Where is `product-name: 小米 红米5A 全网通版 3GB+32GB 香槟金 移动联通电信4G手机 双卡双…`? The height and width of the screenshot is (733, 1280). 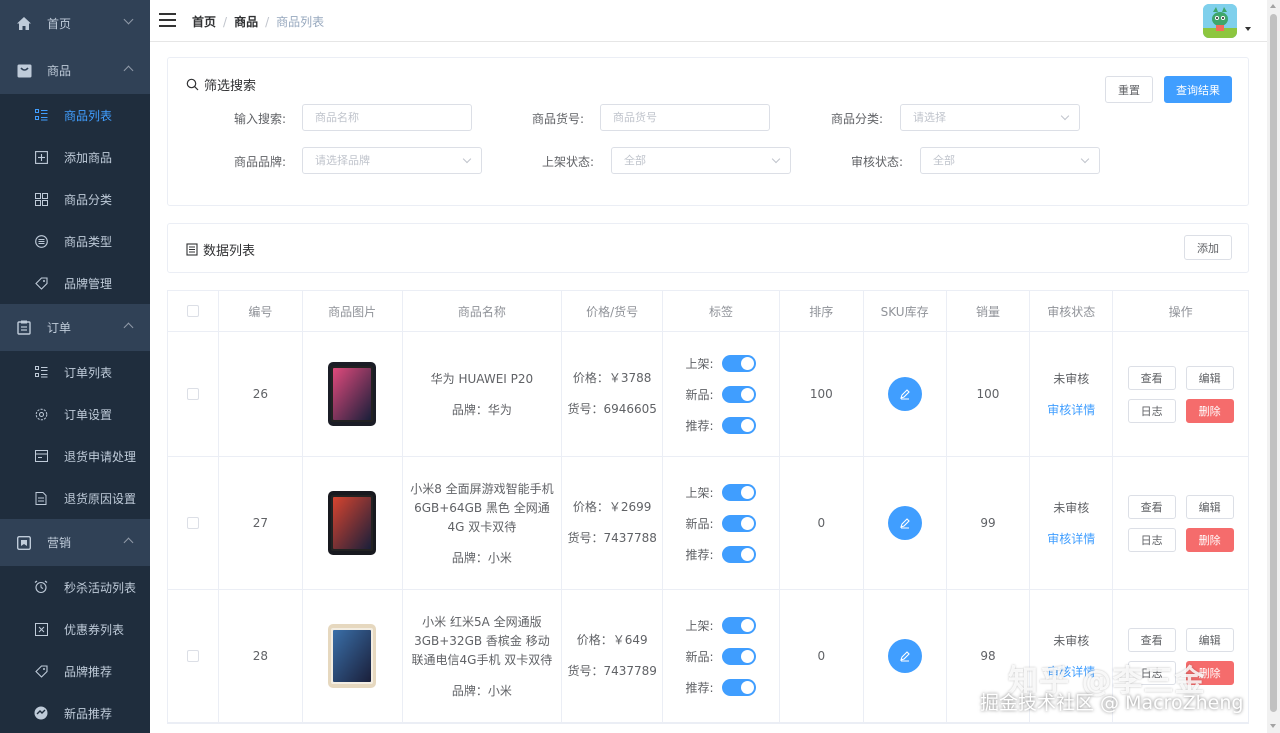 product-name: 小米 红米5A 全网通版 3GB+32GB 香槟金 移动联通电信4G手机 双卡双… is located at coordinates (482, 641).